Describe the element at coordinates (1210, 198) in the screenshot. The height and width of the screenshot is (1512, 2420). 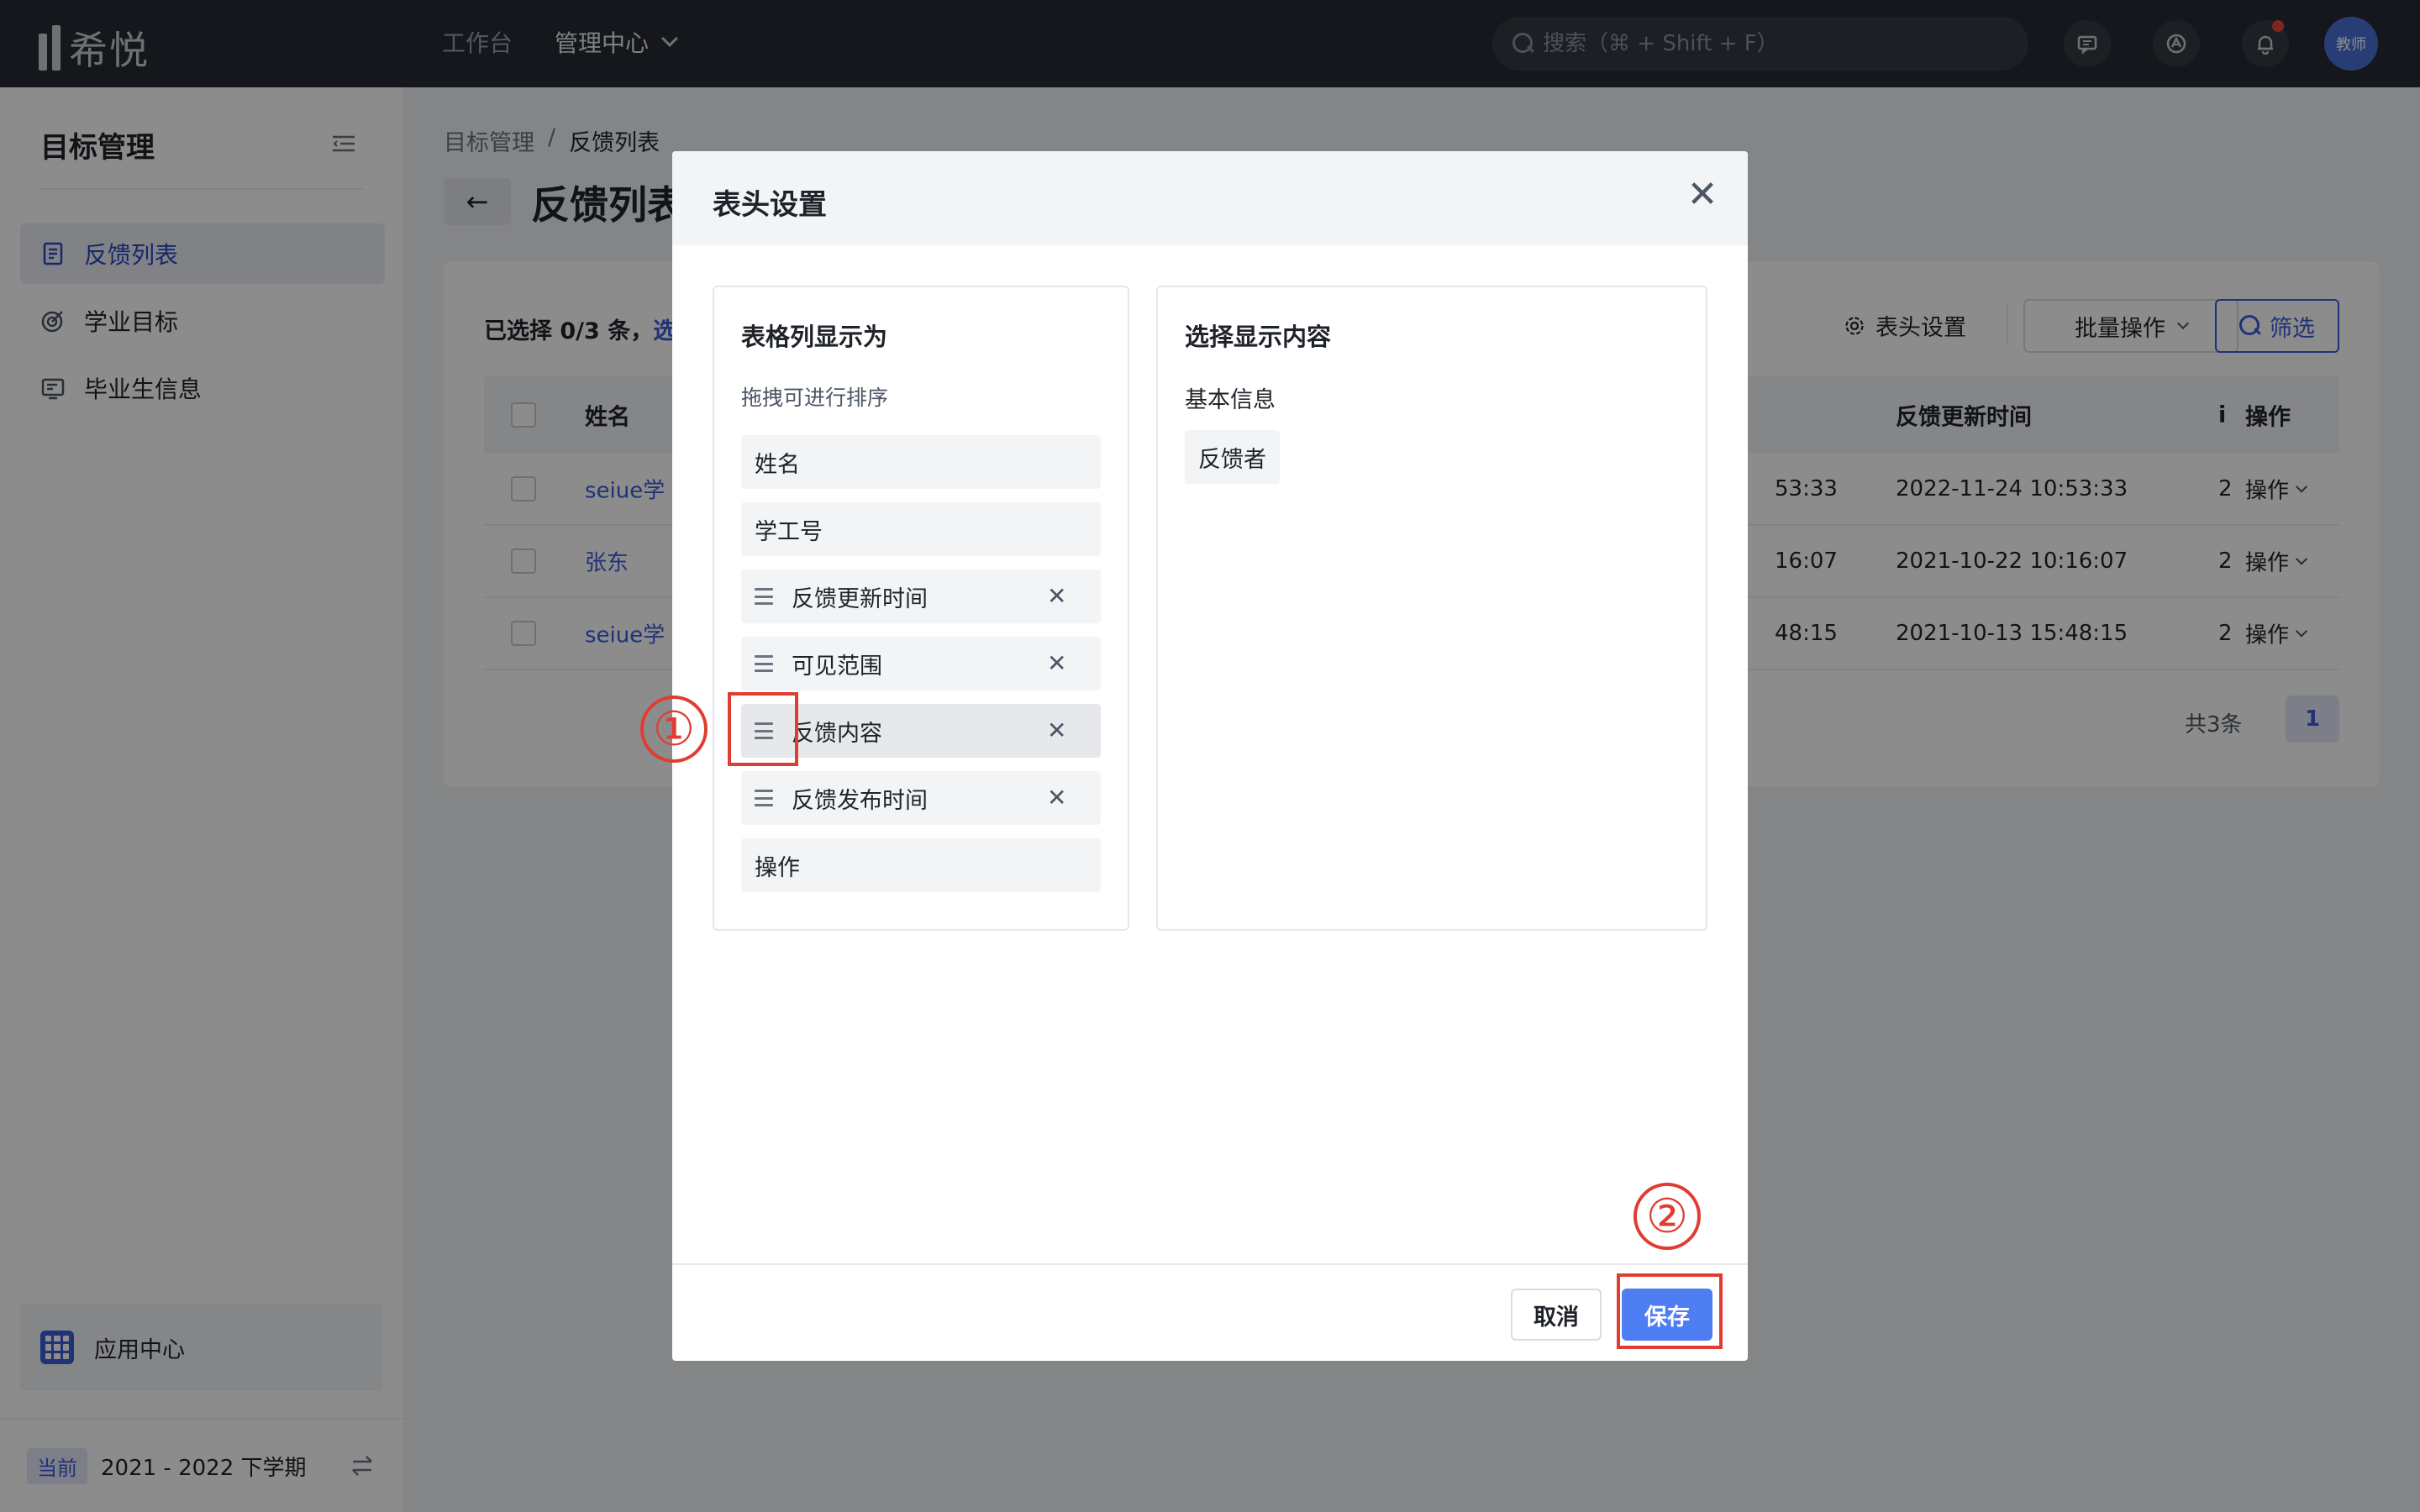
I see `modal-header: 表头设置 ✕` at that location.